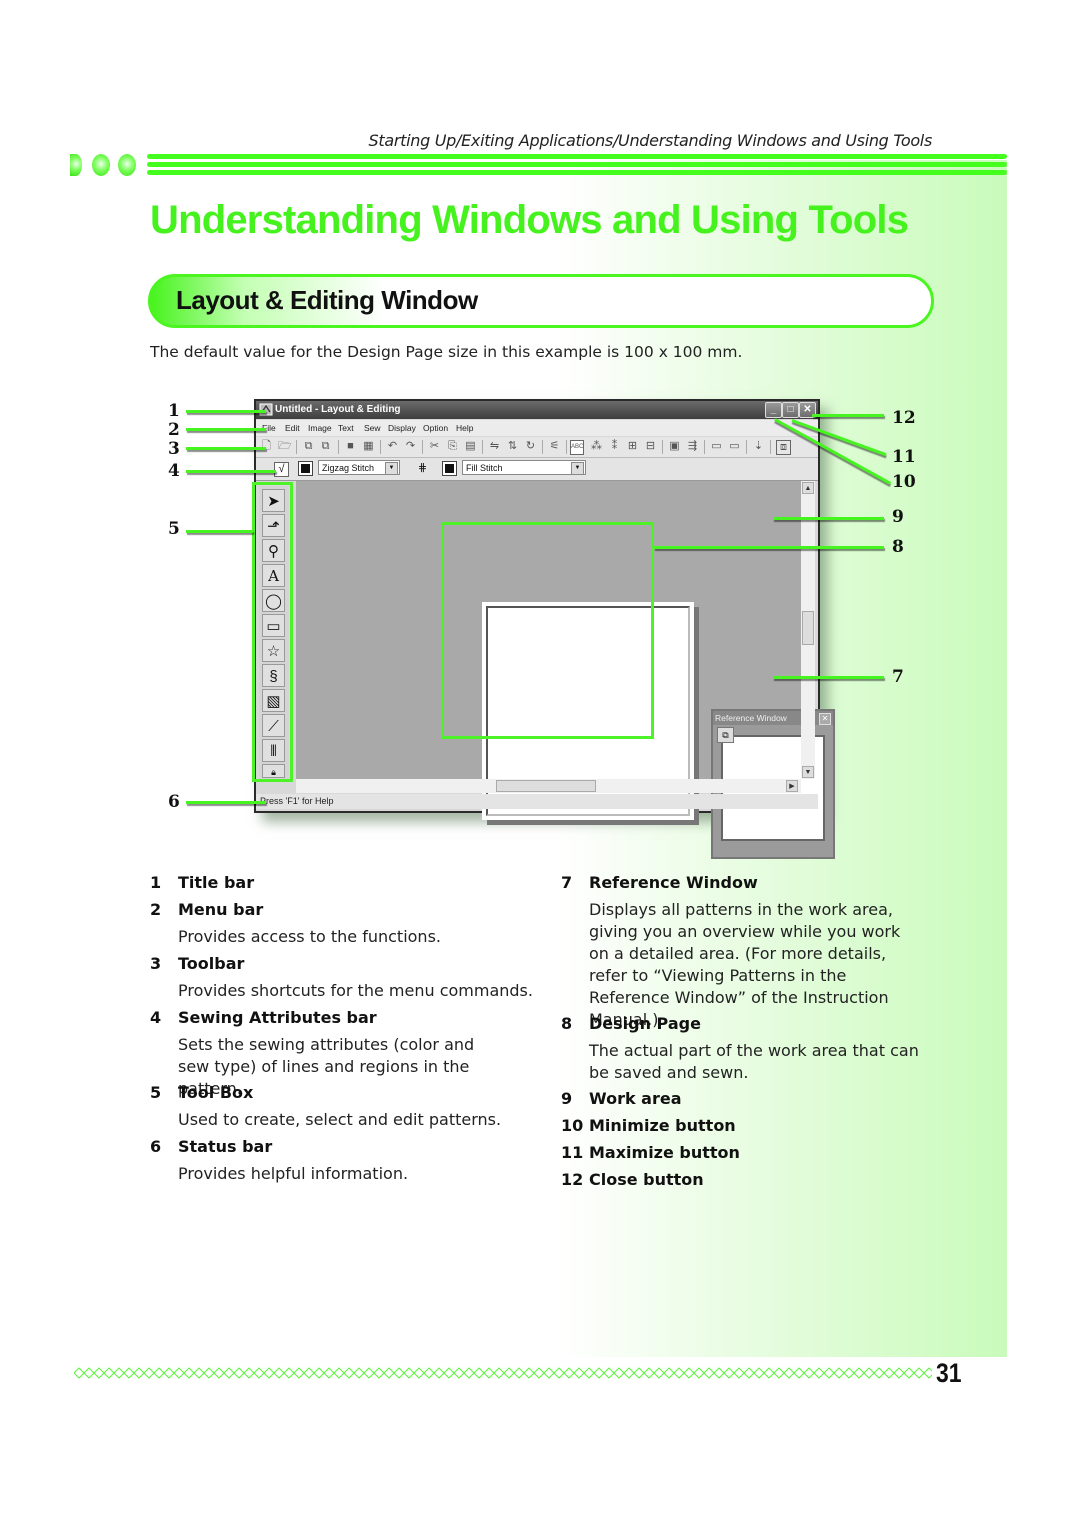  What do you see at coordinates (904, 457) in the screenshot?
I see `callout-number: 11` at bounding box center [904, 457].